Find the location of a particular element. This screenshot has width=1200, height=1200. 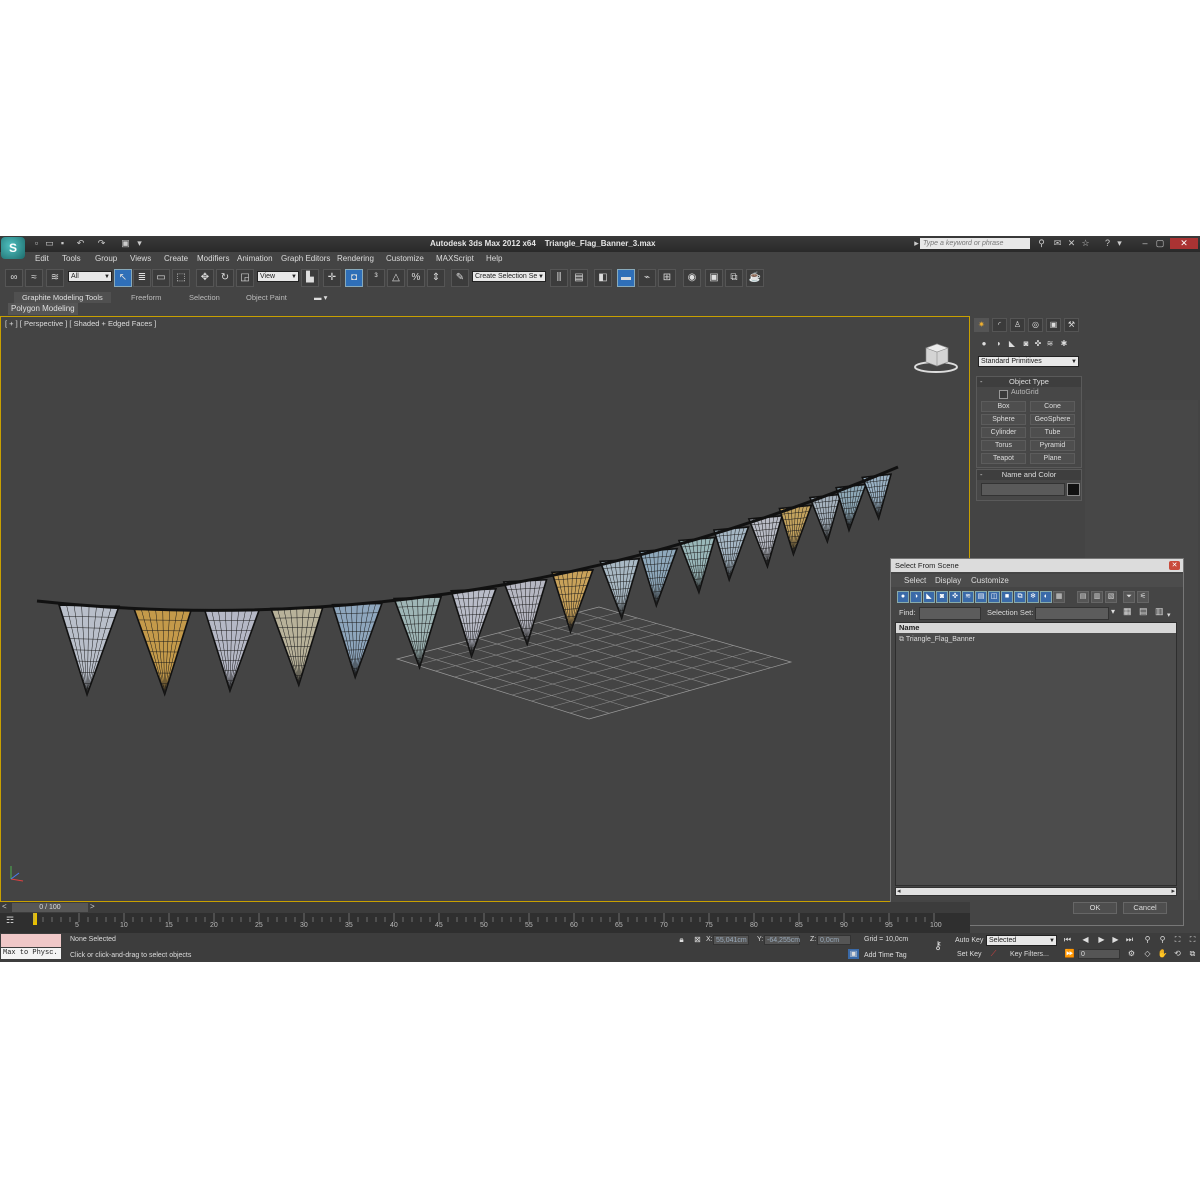

new-selection-set-icon: ▦ is located at coordinates (1127, 611).